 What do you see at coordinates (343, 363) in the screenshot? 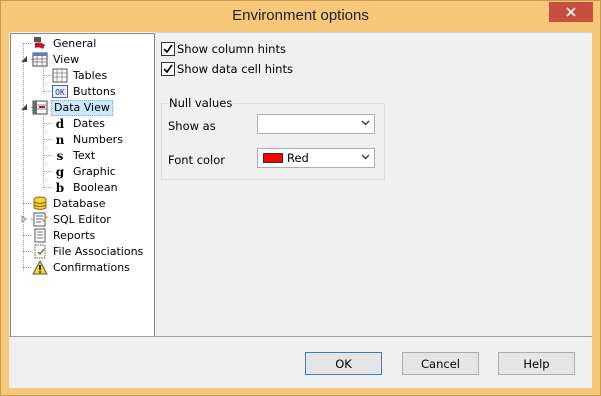
I see `ok-button: OK` at bounding box center [343, 363].